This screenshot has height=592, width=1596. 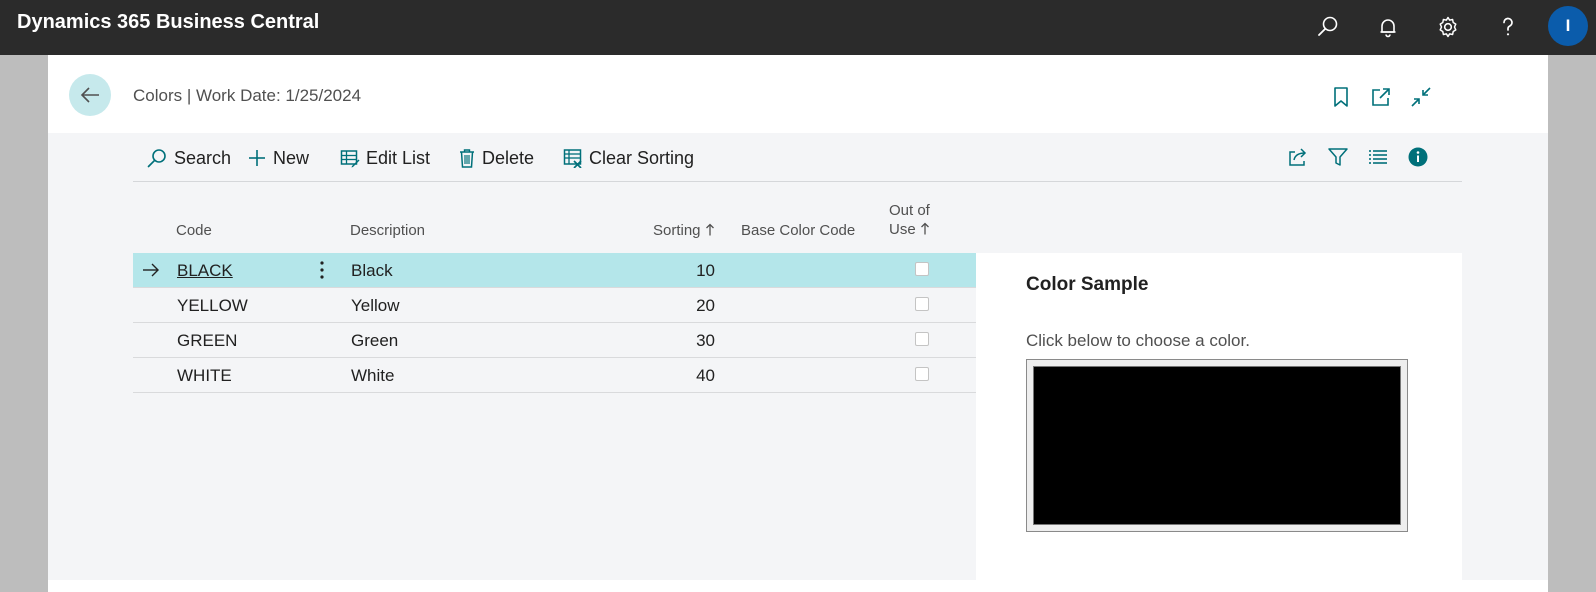 What do you see at coordinates (1338, 157) in the screenshot?
I see `filter-icon` at bounding box center [1338, 157].